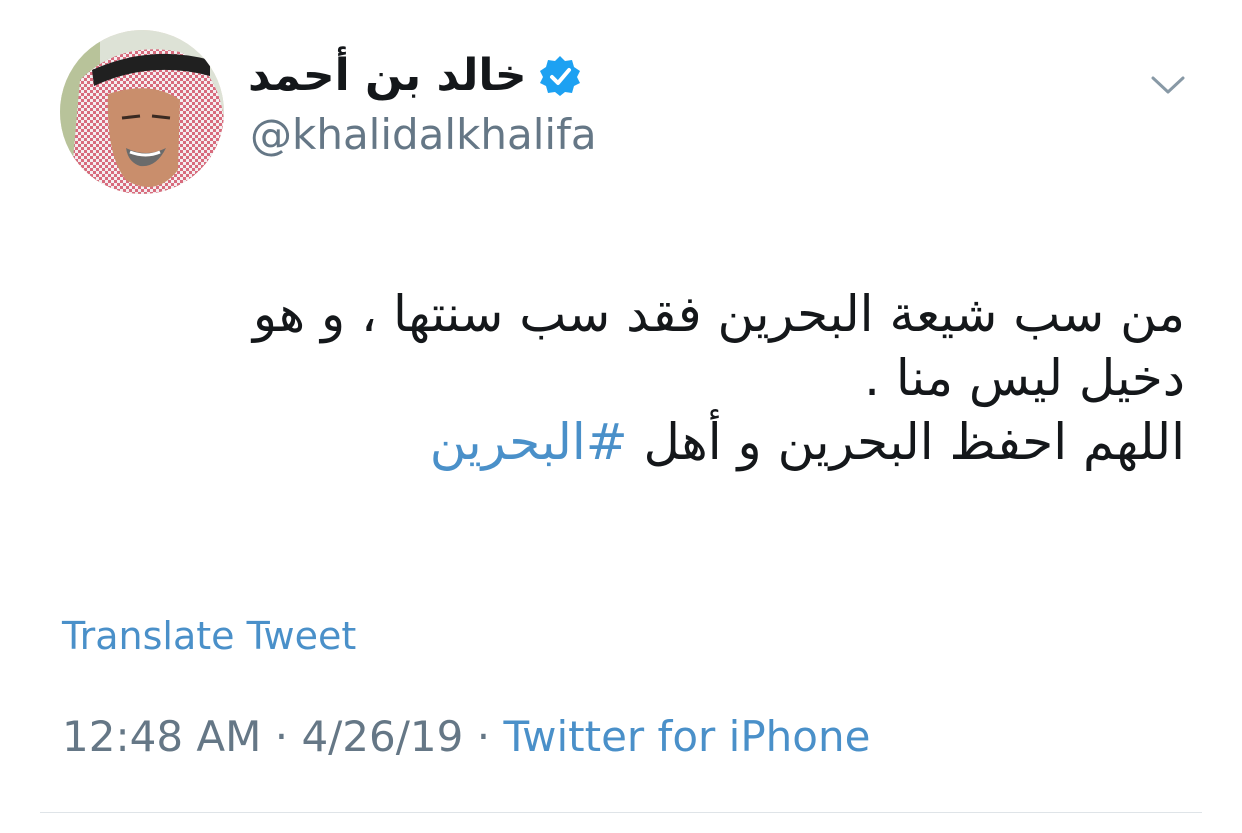 The height and width of the screenshot is (833, 1242). I want to click on author-name-row: خالد بن أحمد, so click(414, 76).